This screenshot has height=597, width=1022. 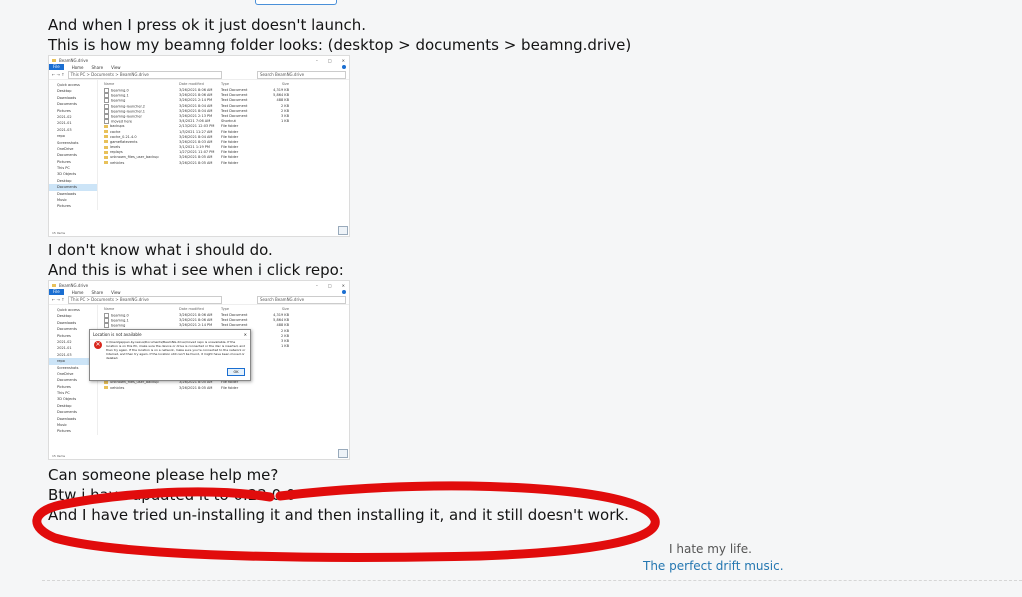 I want to click on post-line-6: Btw i have updated it to 0.22.0.0, so click(x=172, y=495).